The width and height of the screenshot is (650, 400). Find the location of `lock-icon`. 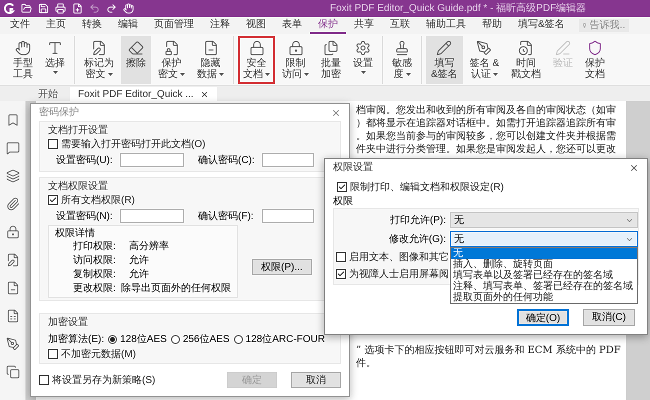

lock-icon is located at coordinates (13, 232).